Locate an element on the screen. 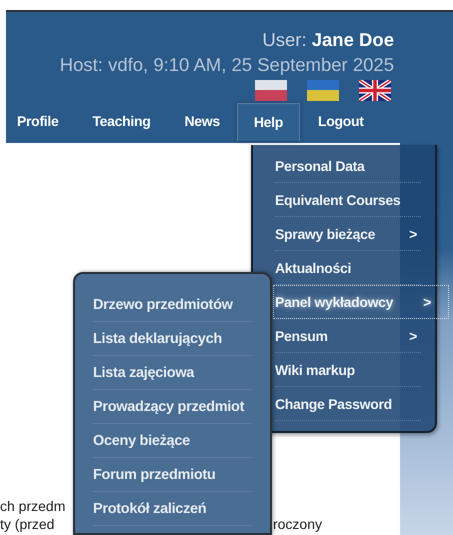 This screenshot has width=453, height=535. nav-tab: Help is located at coordinates (268, 122).